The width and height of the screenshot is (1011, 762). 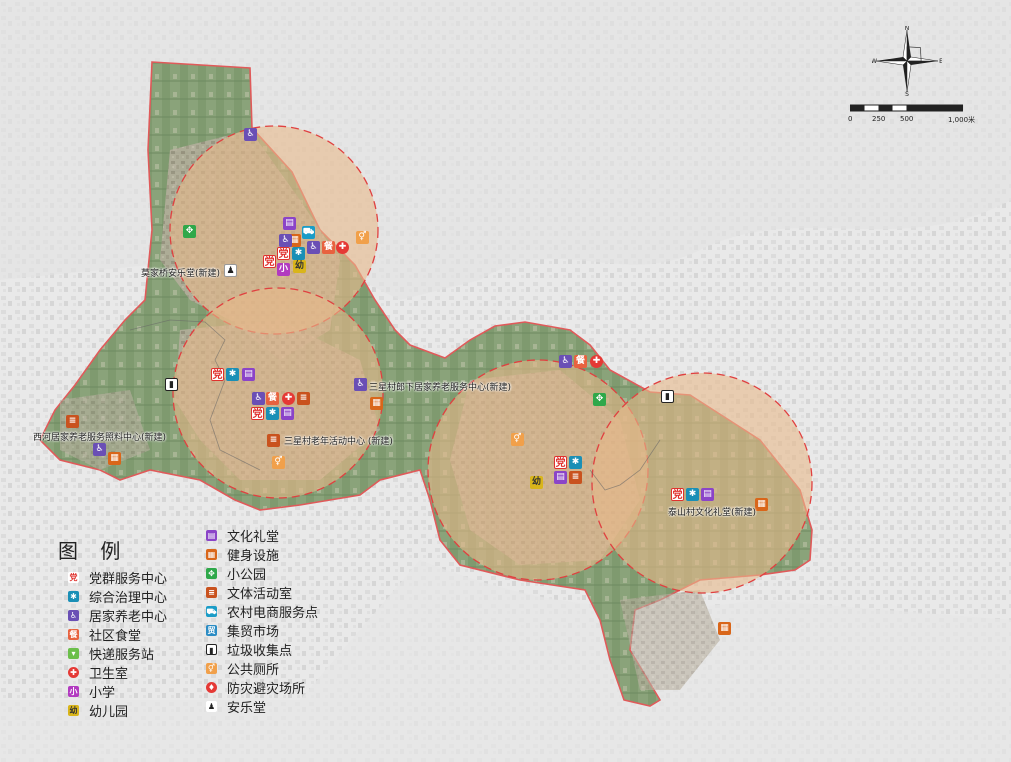 I want to click on legend-item: ▾ 快递服务站, so click(x=117, y=653).